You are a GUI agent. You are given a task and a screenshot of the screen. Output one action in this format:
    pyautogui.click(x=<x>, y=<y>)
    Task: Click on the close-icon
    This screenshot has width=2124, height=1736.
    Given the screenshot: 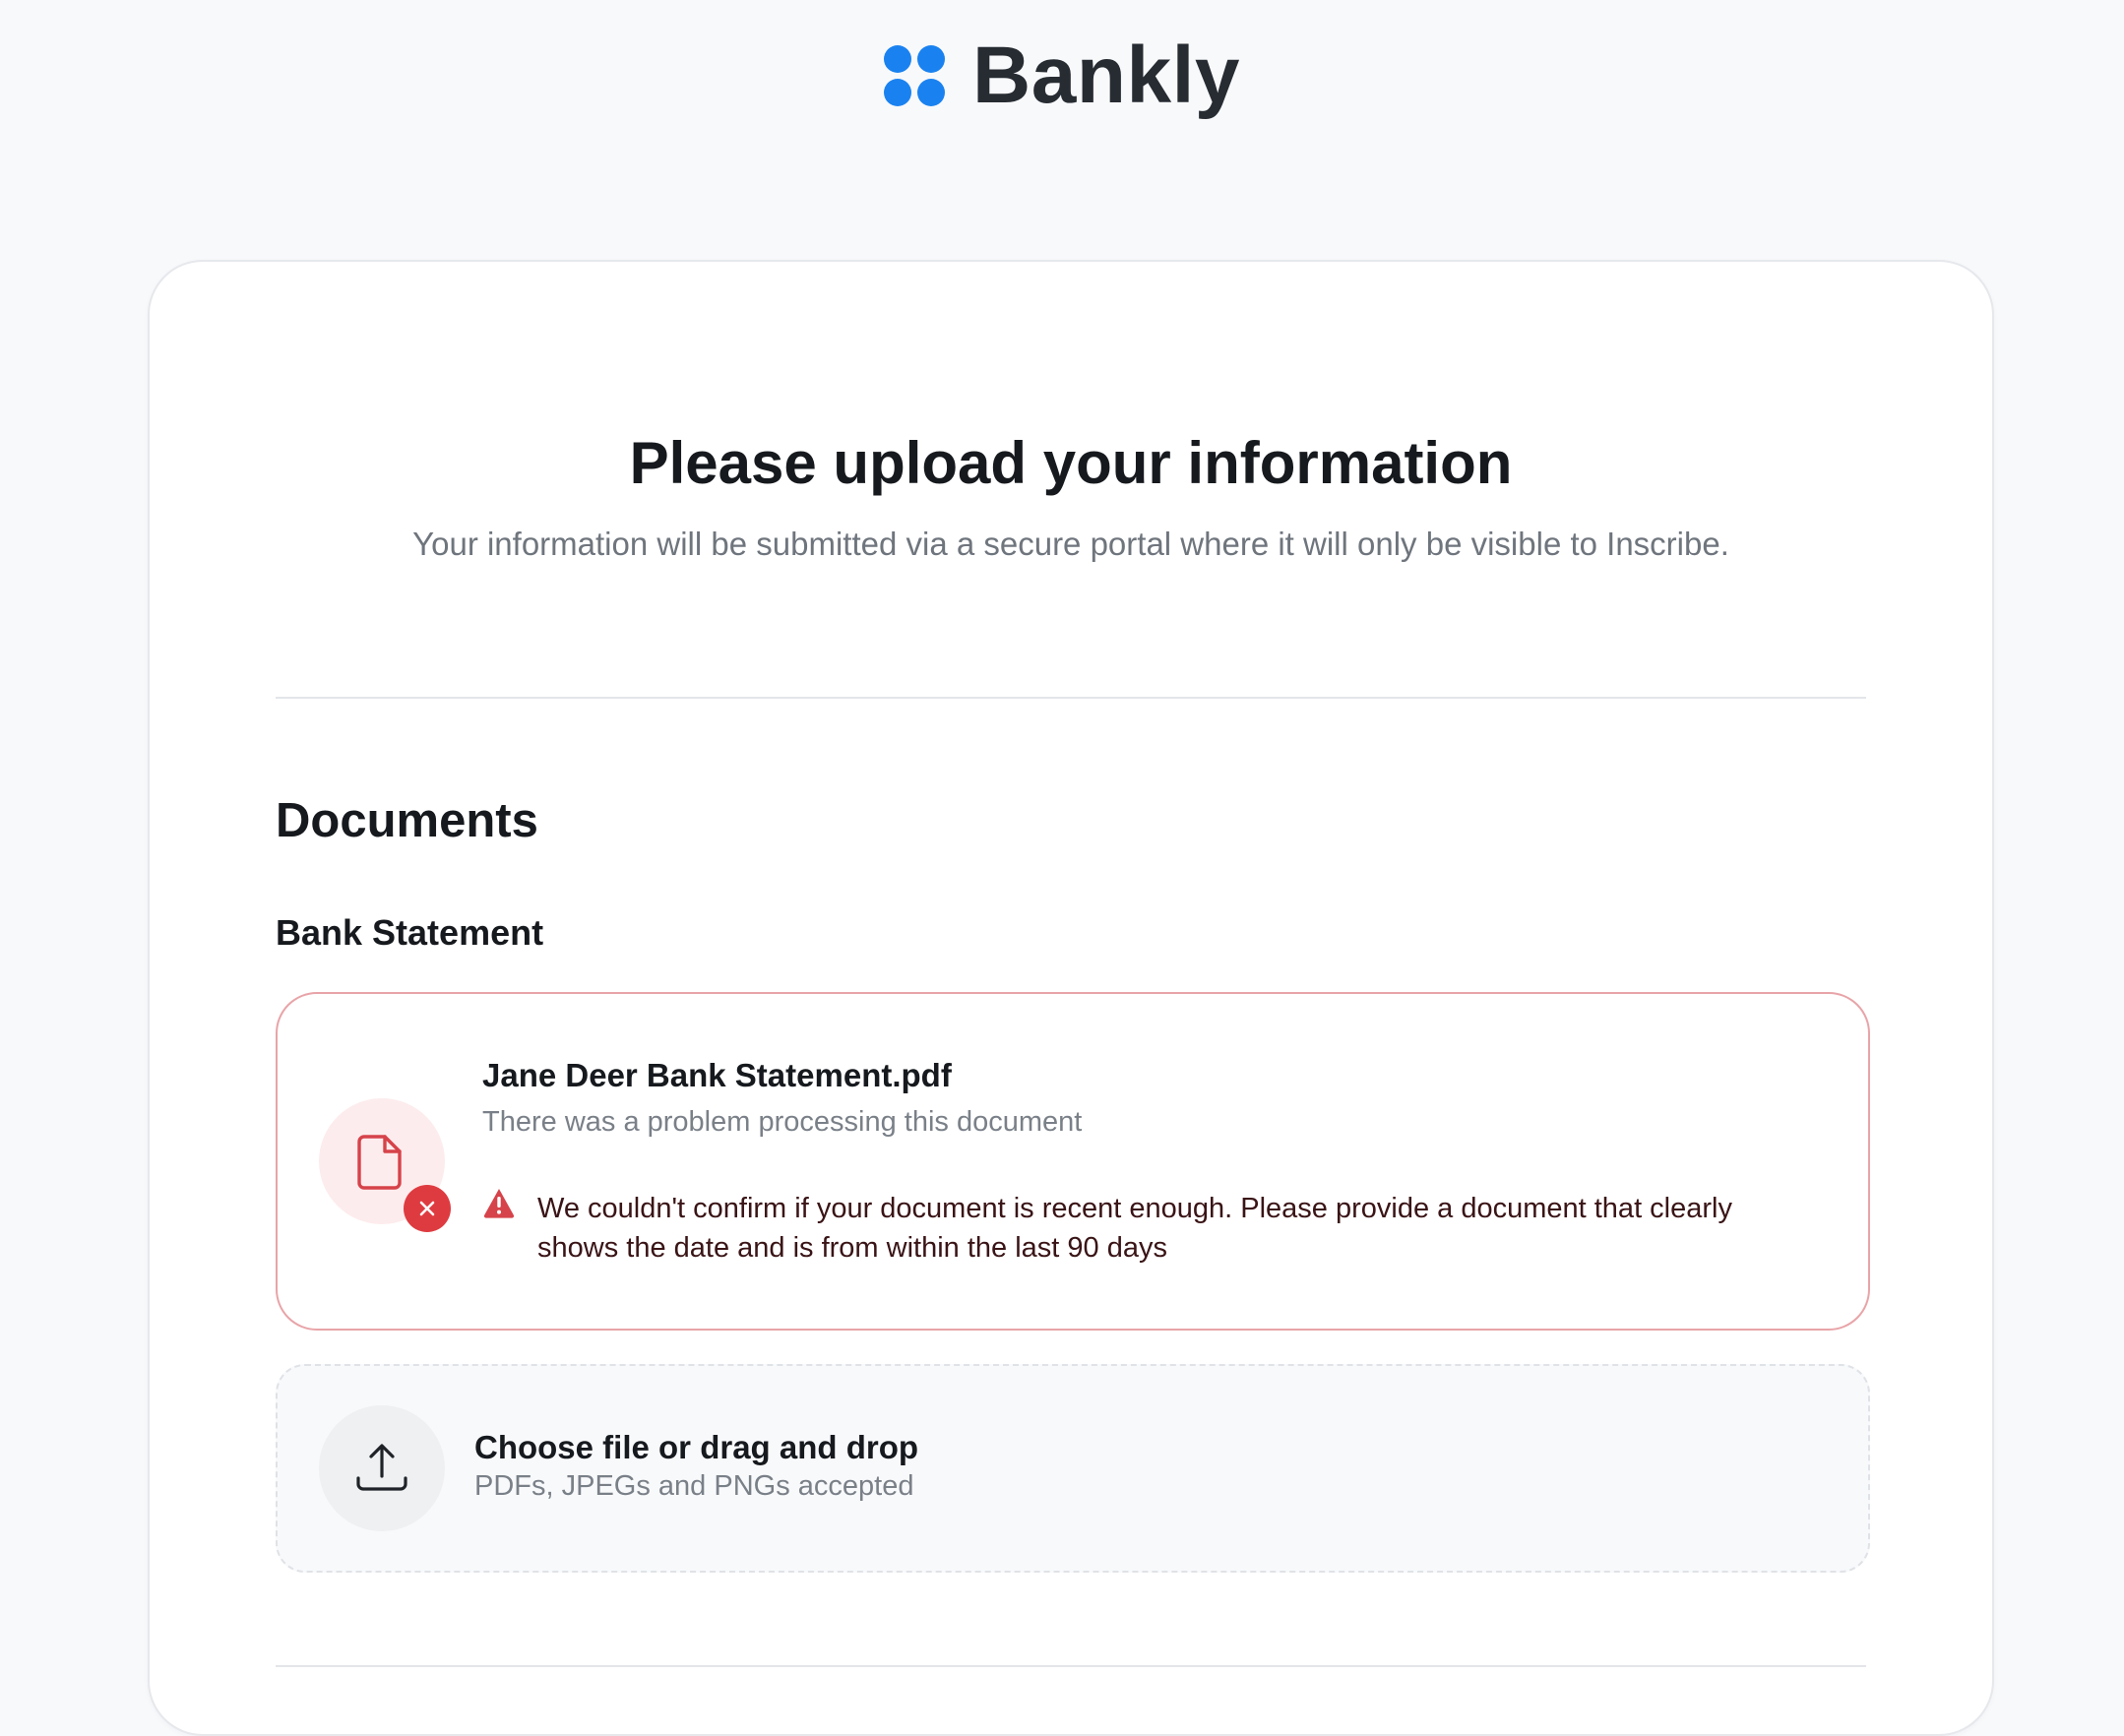 What is the action you would take?
    pyautogui.click(x=427, y=1208)
    